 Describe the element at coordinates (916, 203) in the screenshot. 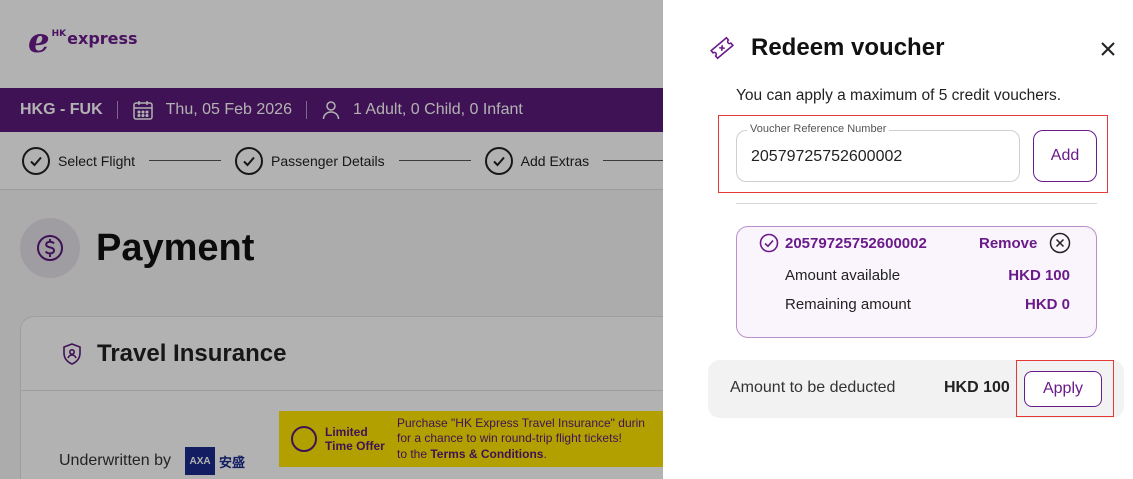

I see `divider` at that location.